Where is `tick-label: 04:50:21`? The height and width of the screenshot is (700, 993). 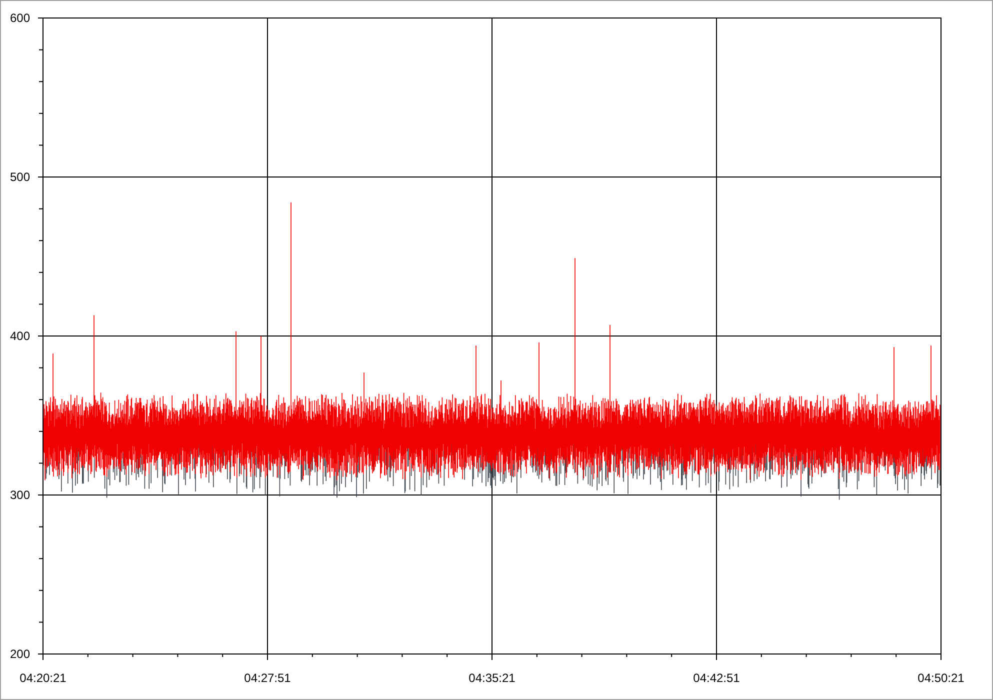 tick-label: 04:50:21 is located at coordinates (941, 678).